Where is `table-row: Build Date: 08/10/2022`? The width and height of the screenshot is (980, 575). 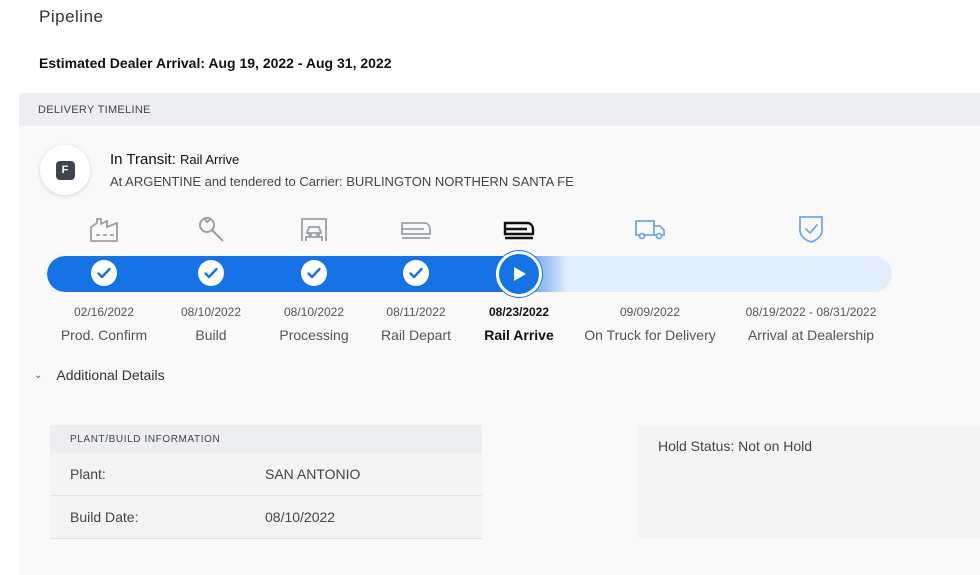
table-row: Build Date: 08/10/2022 is located at coordinates (266, 517).